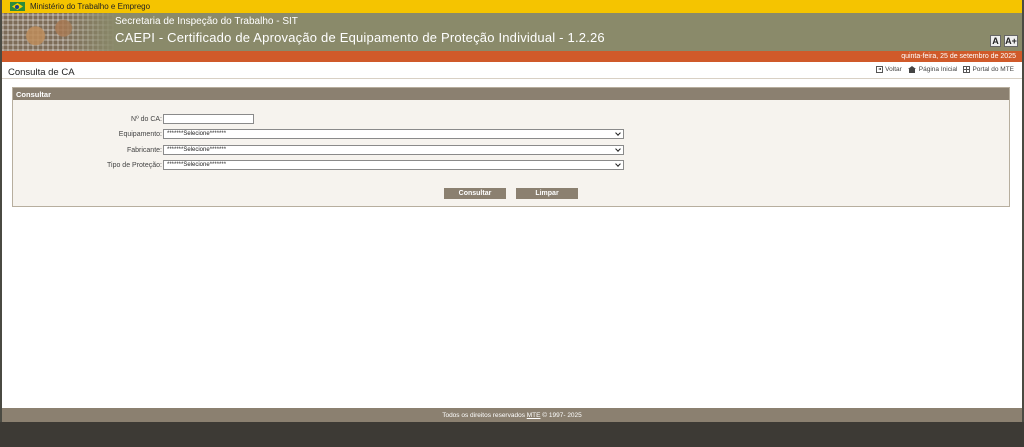  What do you see at coordinates (393, 165) in the screenshot?
I see `tipo-protecao-select: *******Selecione*******` at bounding box center [393, 165].